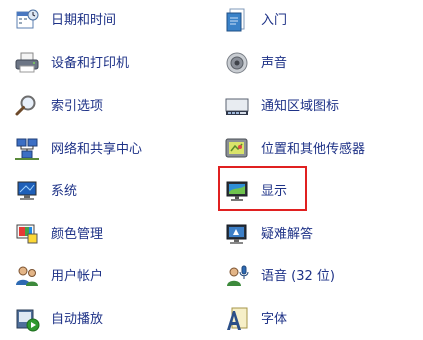  Describe the element at coordinates (300, 106) in the screenshot. I see `item-label: 通知区域图标` at that location.